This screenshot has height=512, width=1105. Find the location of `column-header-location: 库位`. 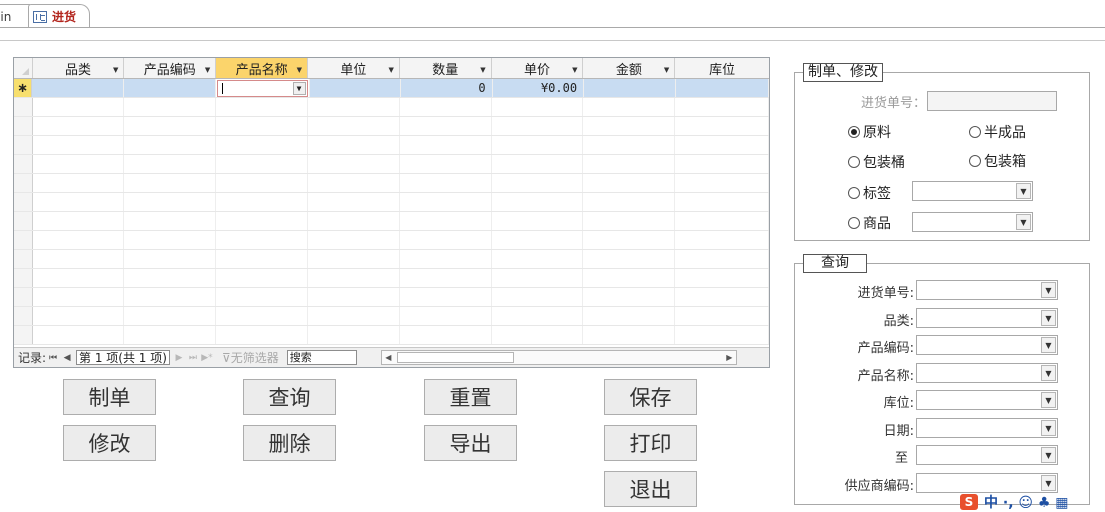

column-header-location: 库位 is located at coordinates (722, 68).